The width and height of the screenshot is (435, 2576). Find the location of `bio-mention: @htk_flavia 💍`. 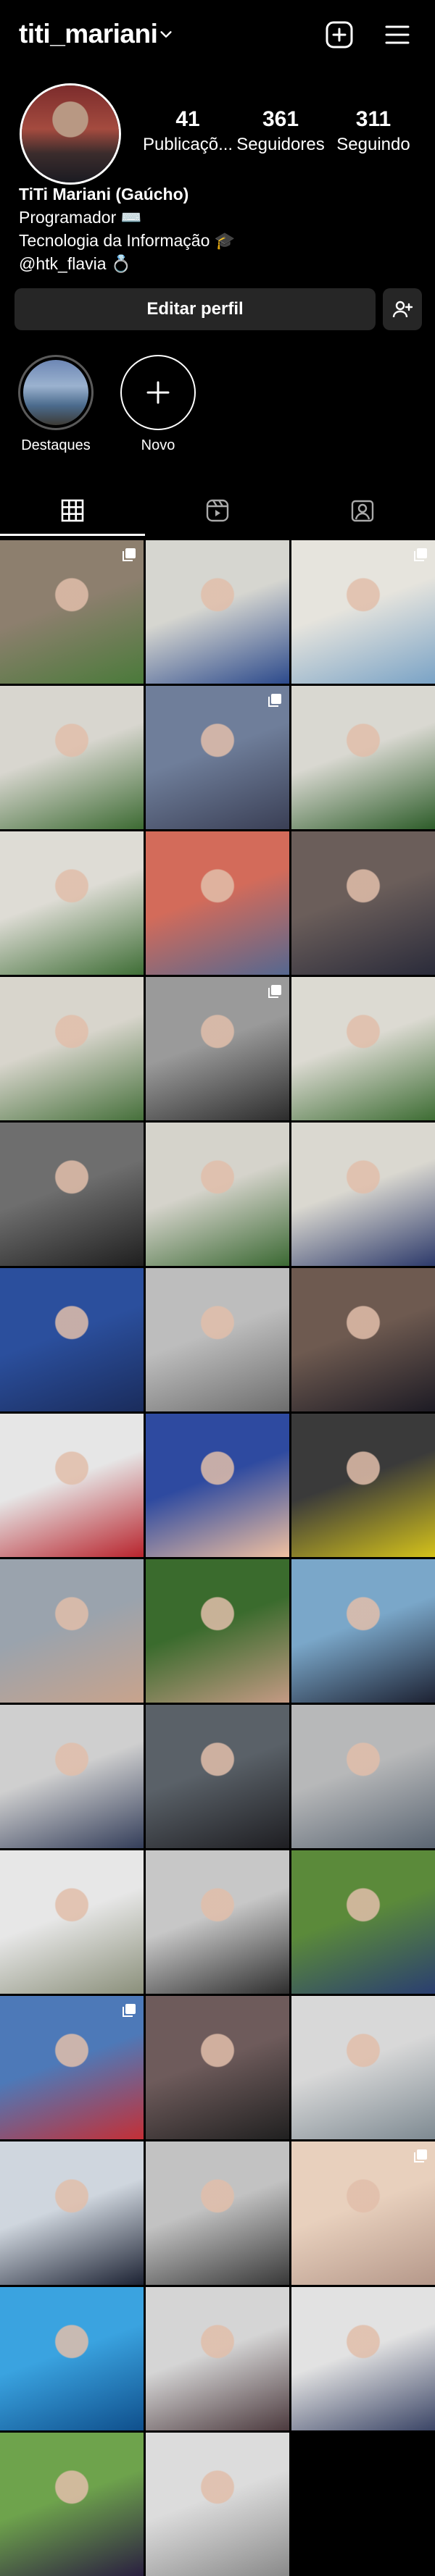

bio-mention: @htk_flavia 💍 is located at coordinates (127, 263).